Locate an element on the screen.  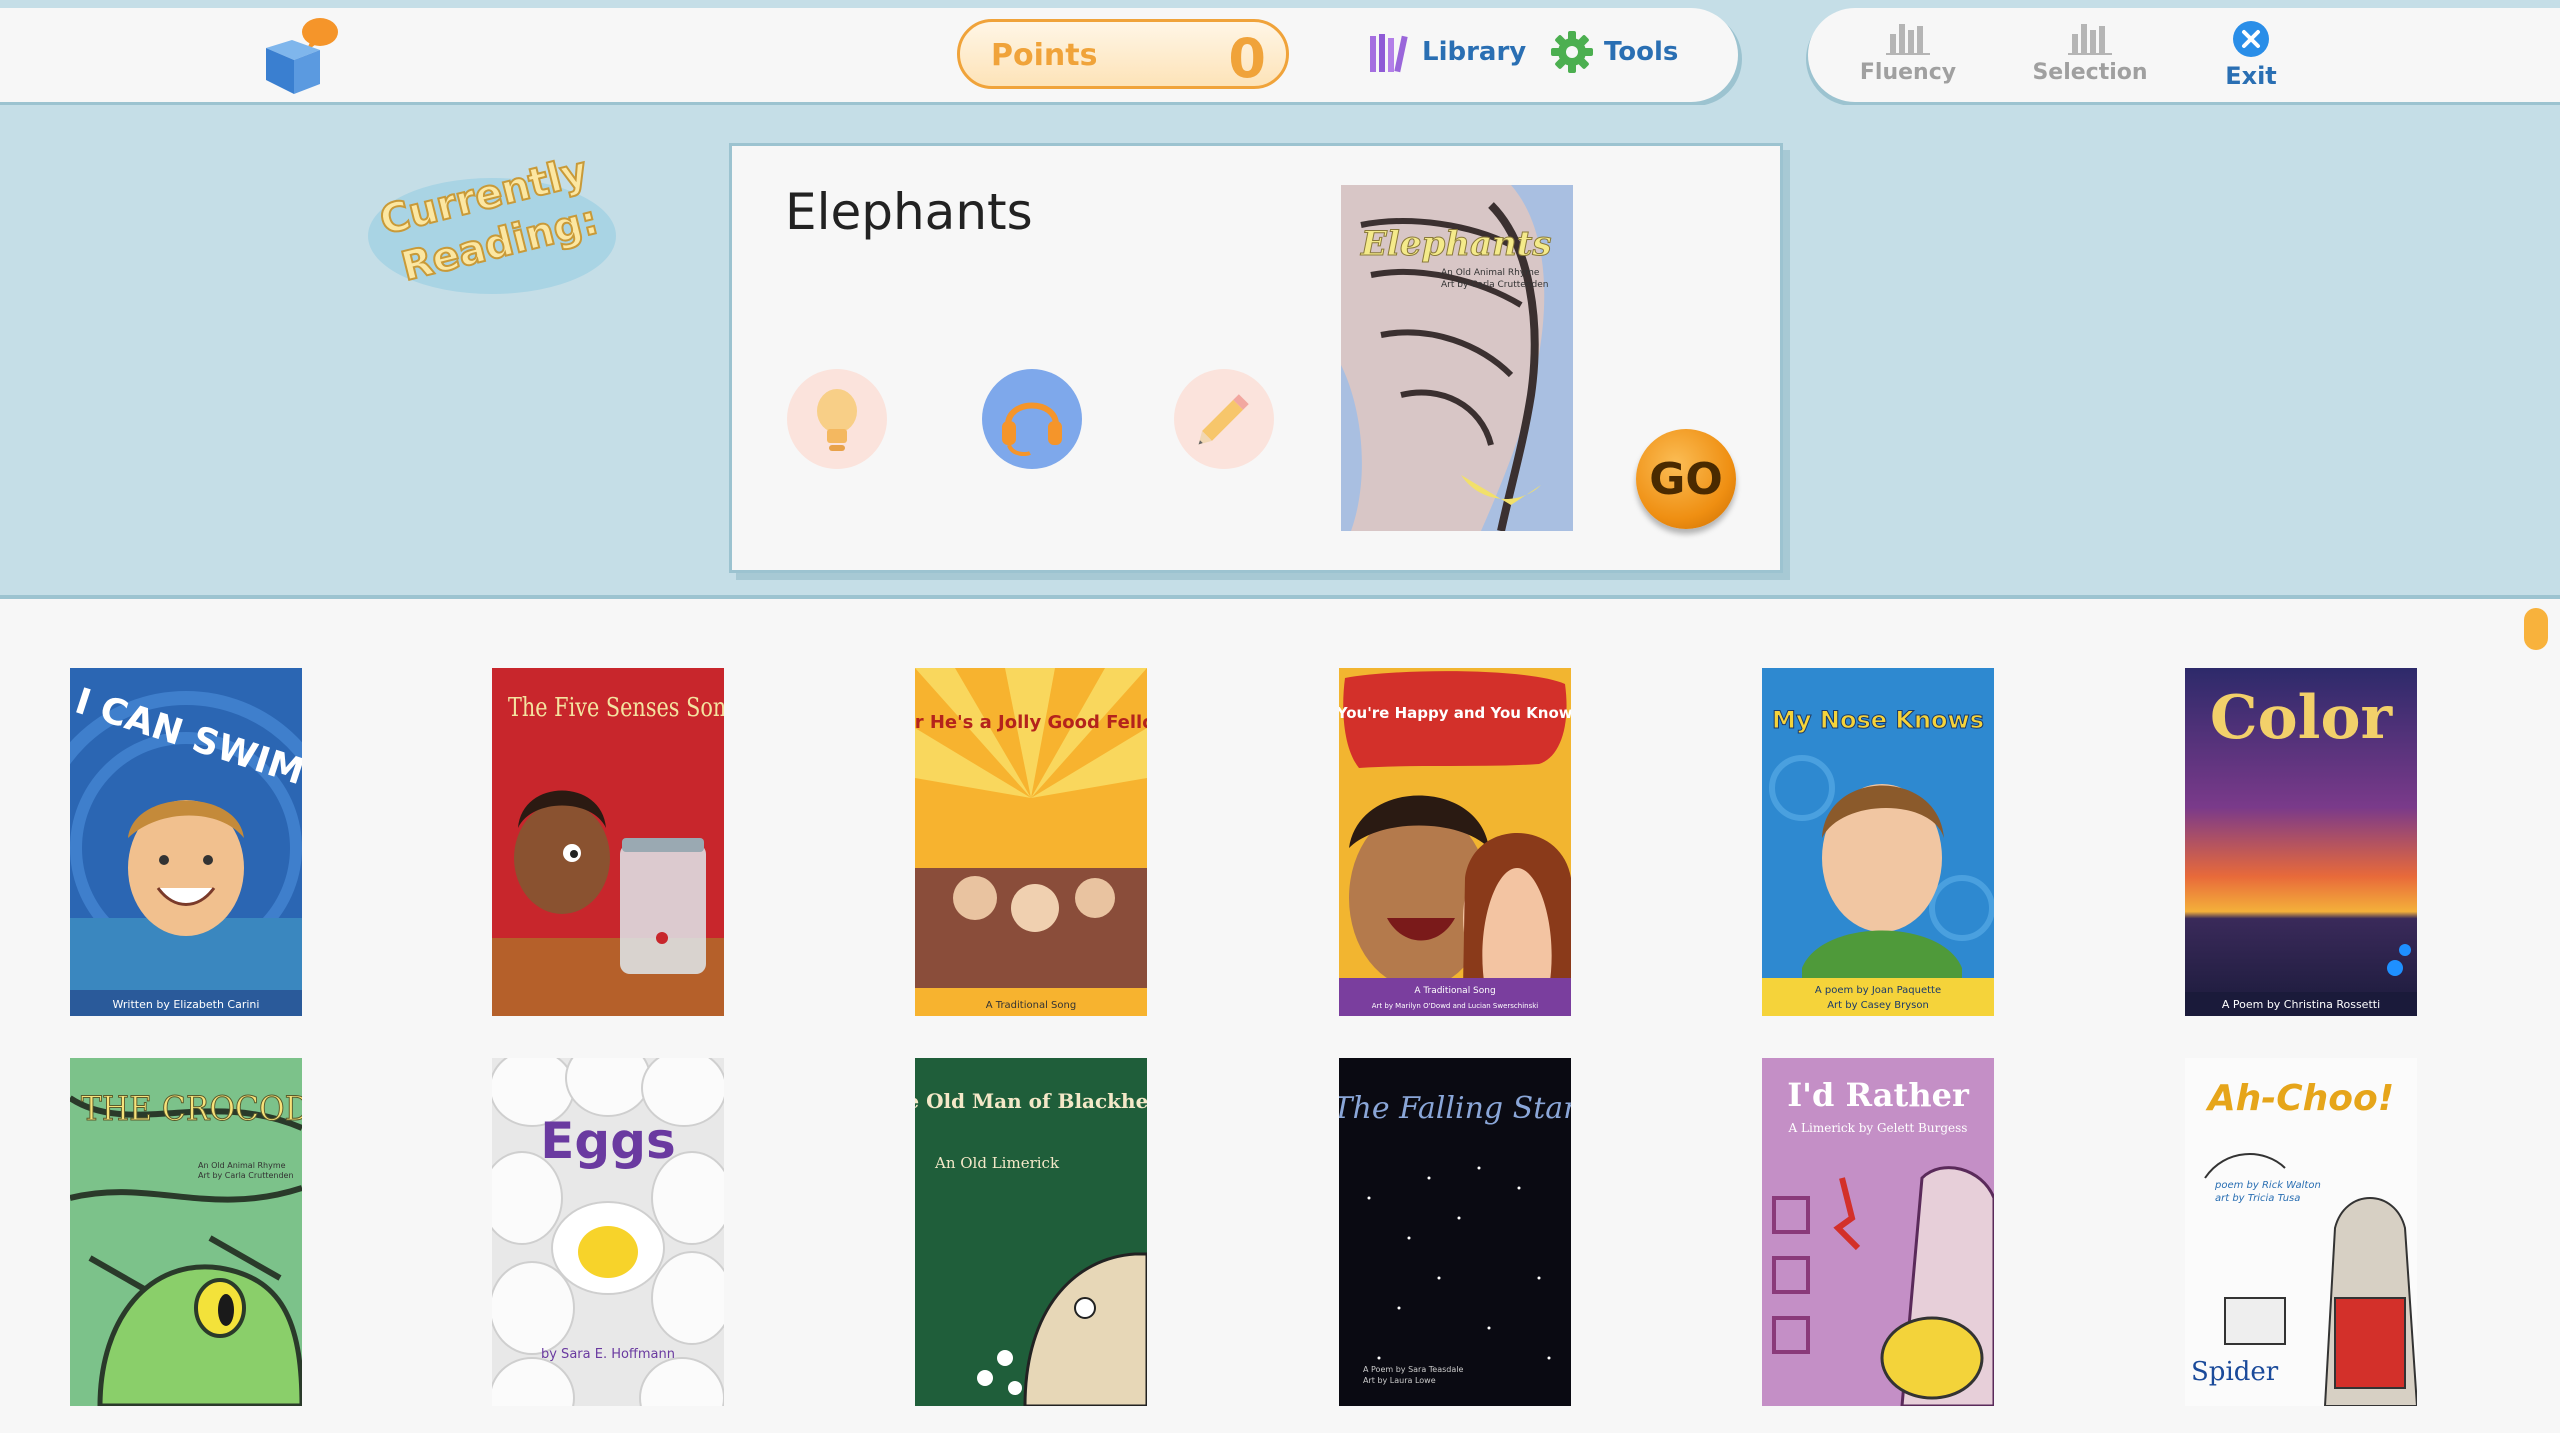
listen-button is located at coordinates (1032, 419).